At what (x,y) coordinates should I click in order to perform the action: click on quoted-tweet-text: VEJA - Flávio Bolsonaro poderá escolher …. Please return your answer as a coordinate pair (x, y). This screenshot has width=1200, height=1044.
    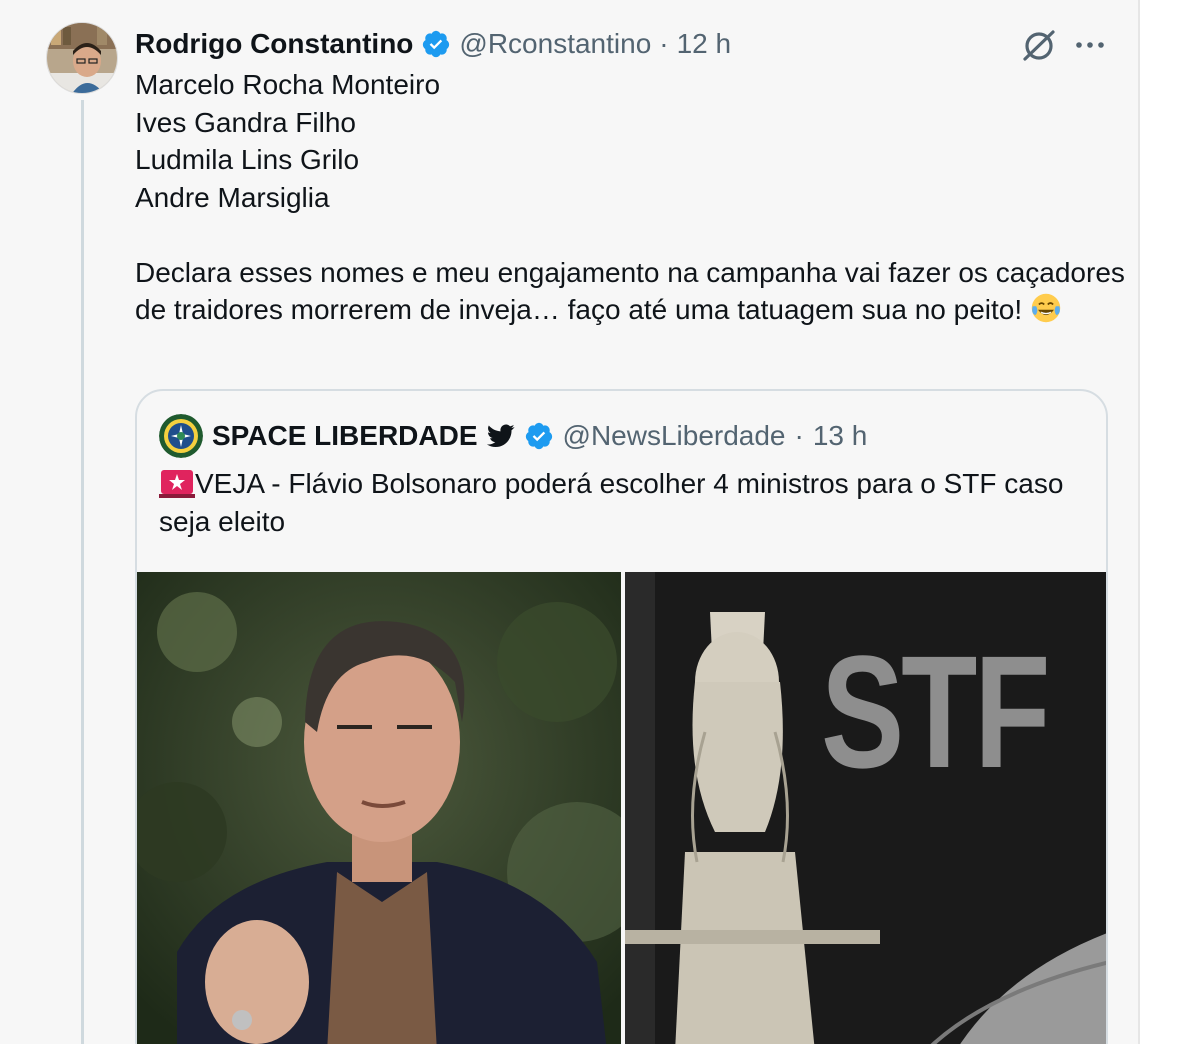
    Looking at the image, I should click on (624, 502).